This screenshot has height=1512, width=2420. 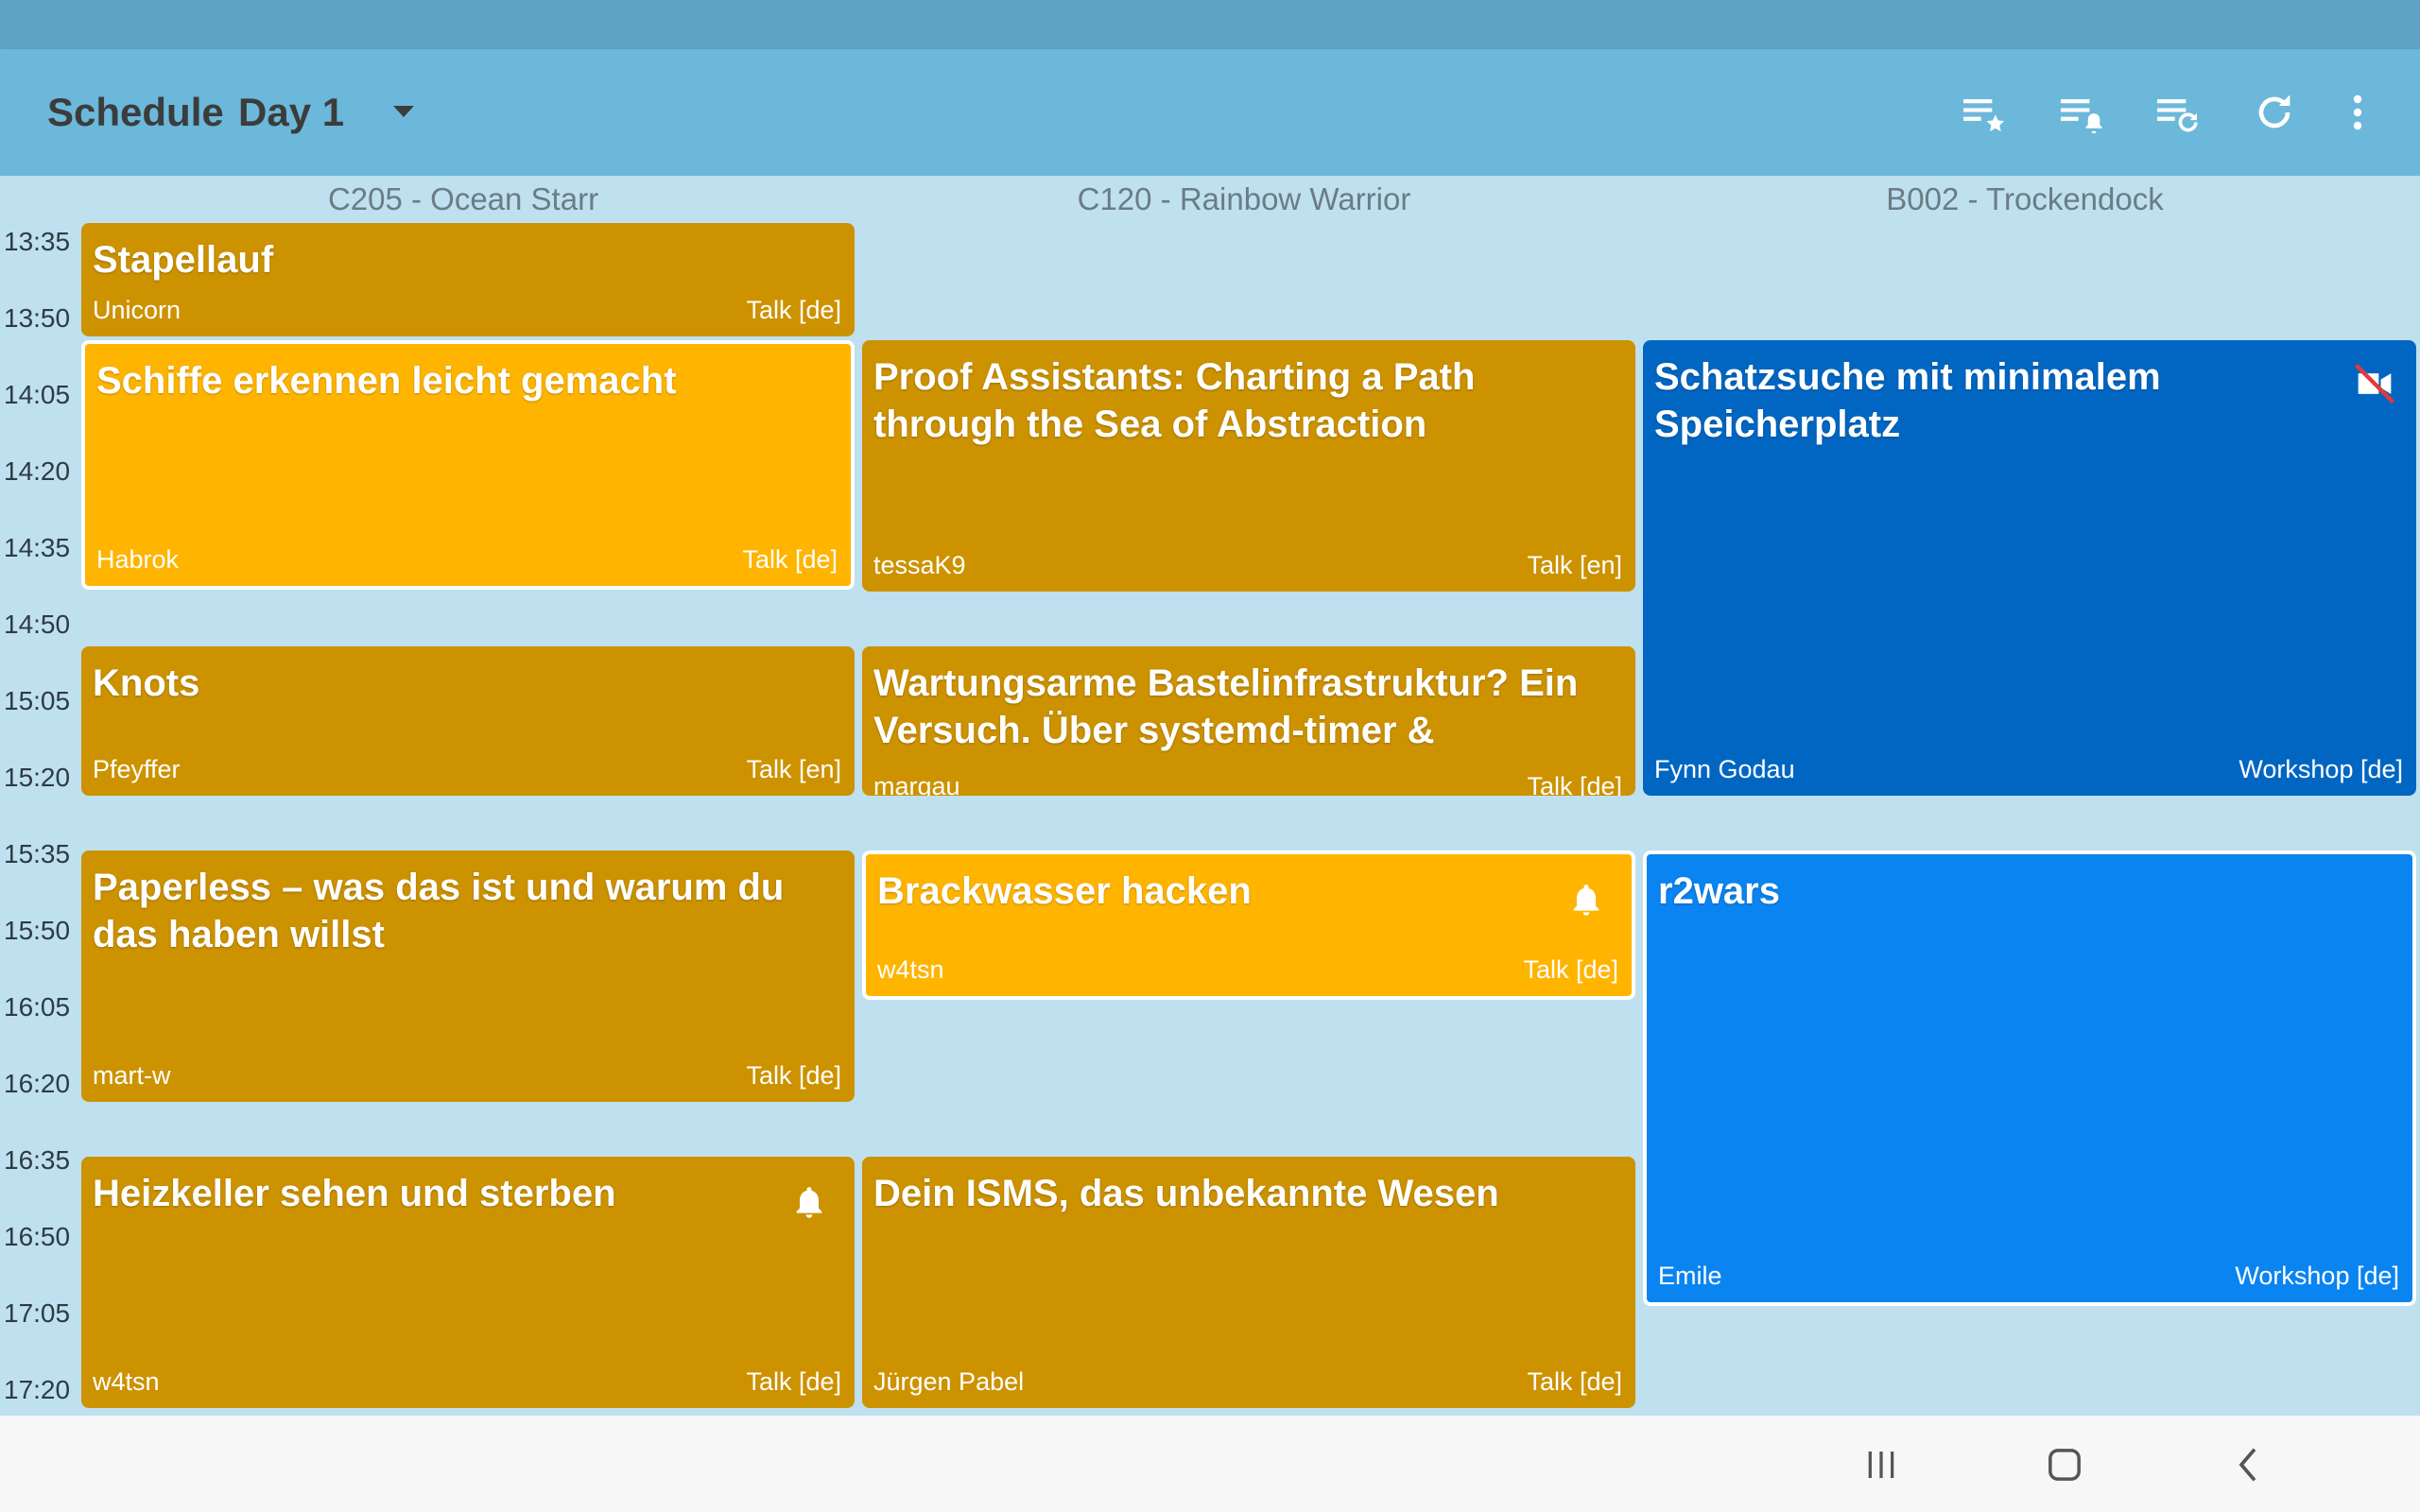 I want to click on back-icon, so click(x=2247, y=1464).